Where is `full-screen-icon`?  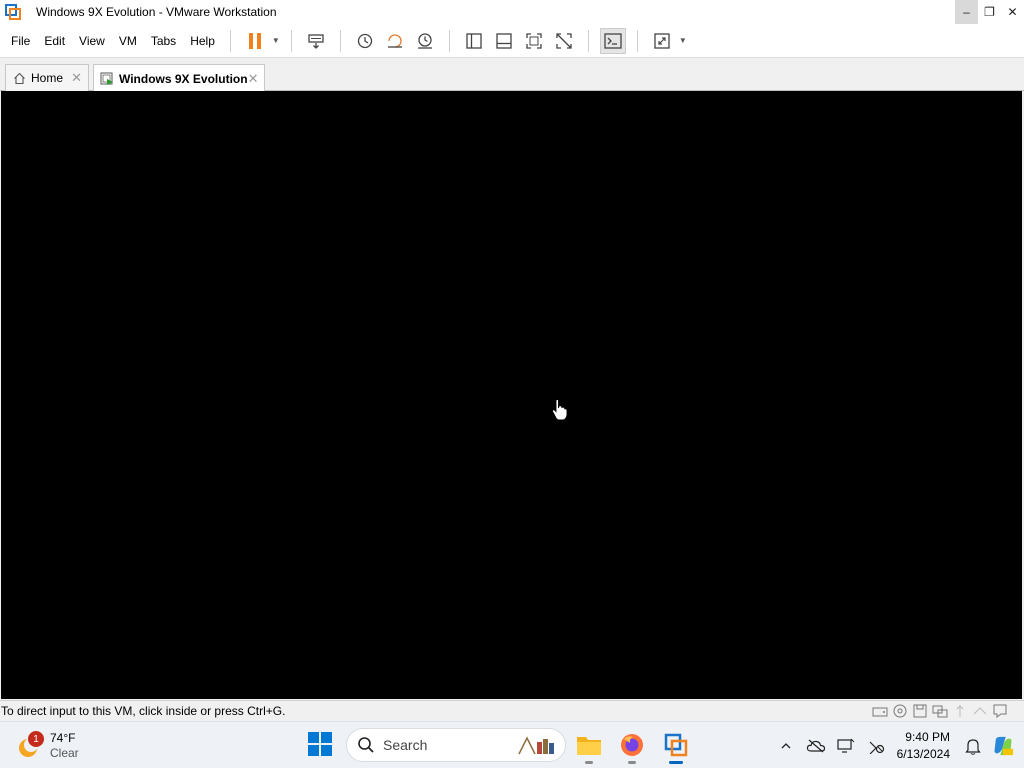
full-screen-icon is located at coordinates (534, 40).